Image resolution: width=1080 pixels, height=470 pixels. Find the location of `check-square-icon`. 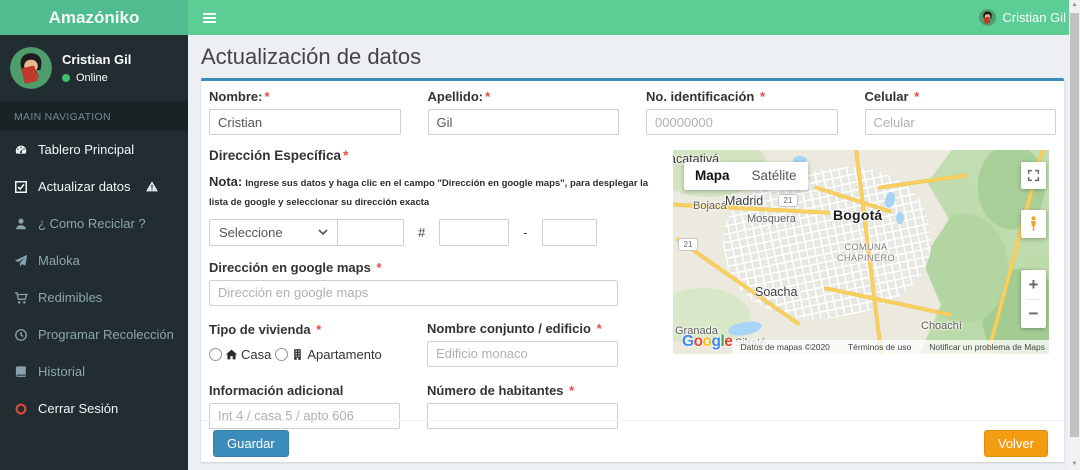

check-square-icon is located at coordinates (21, 186).